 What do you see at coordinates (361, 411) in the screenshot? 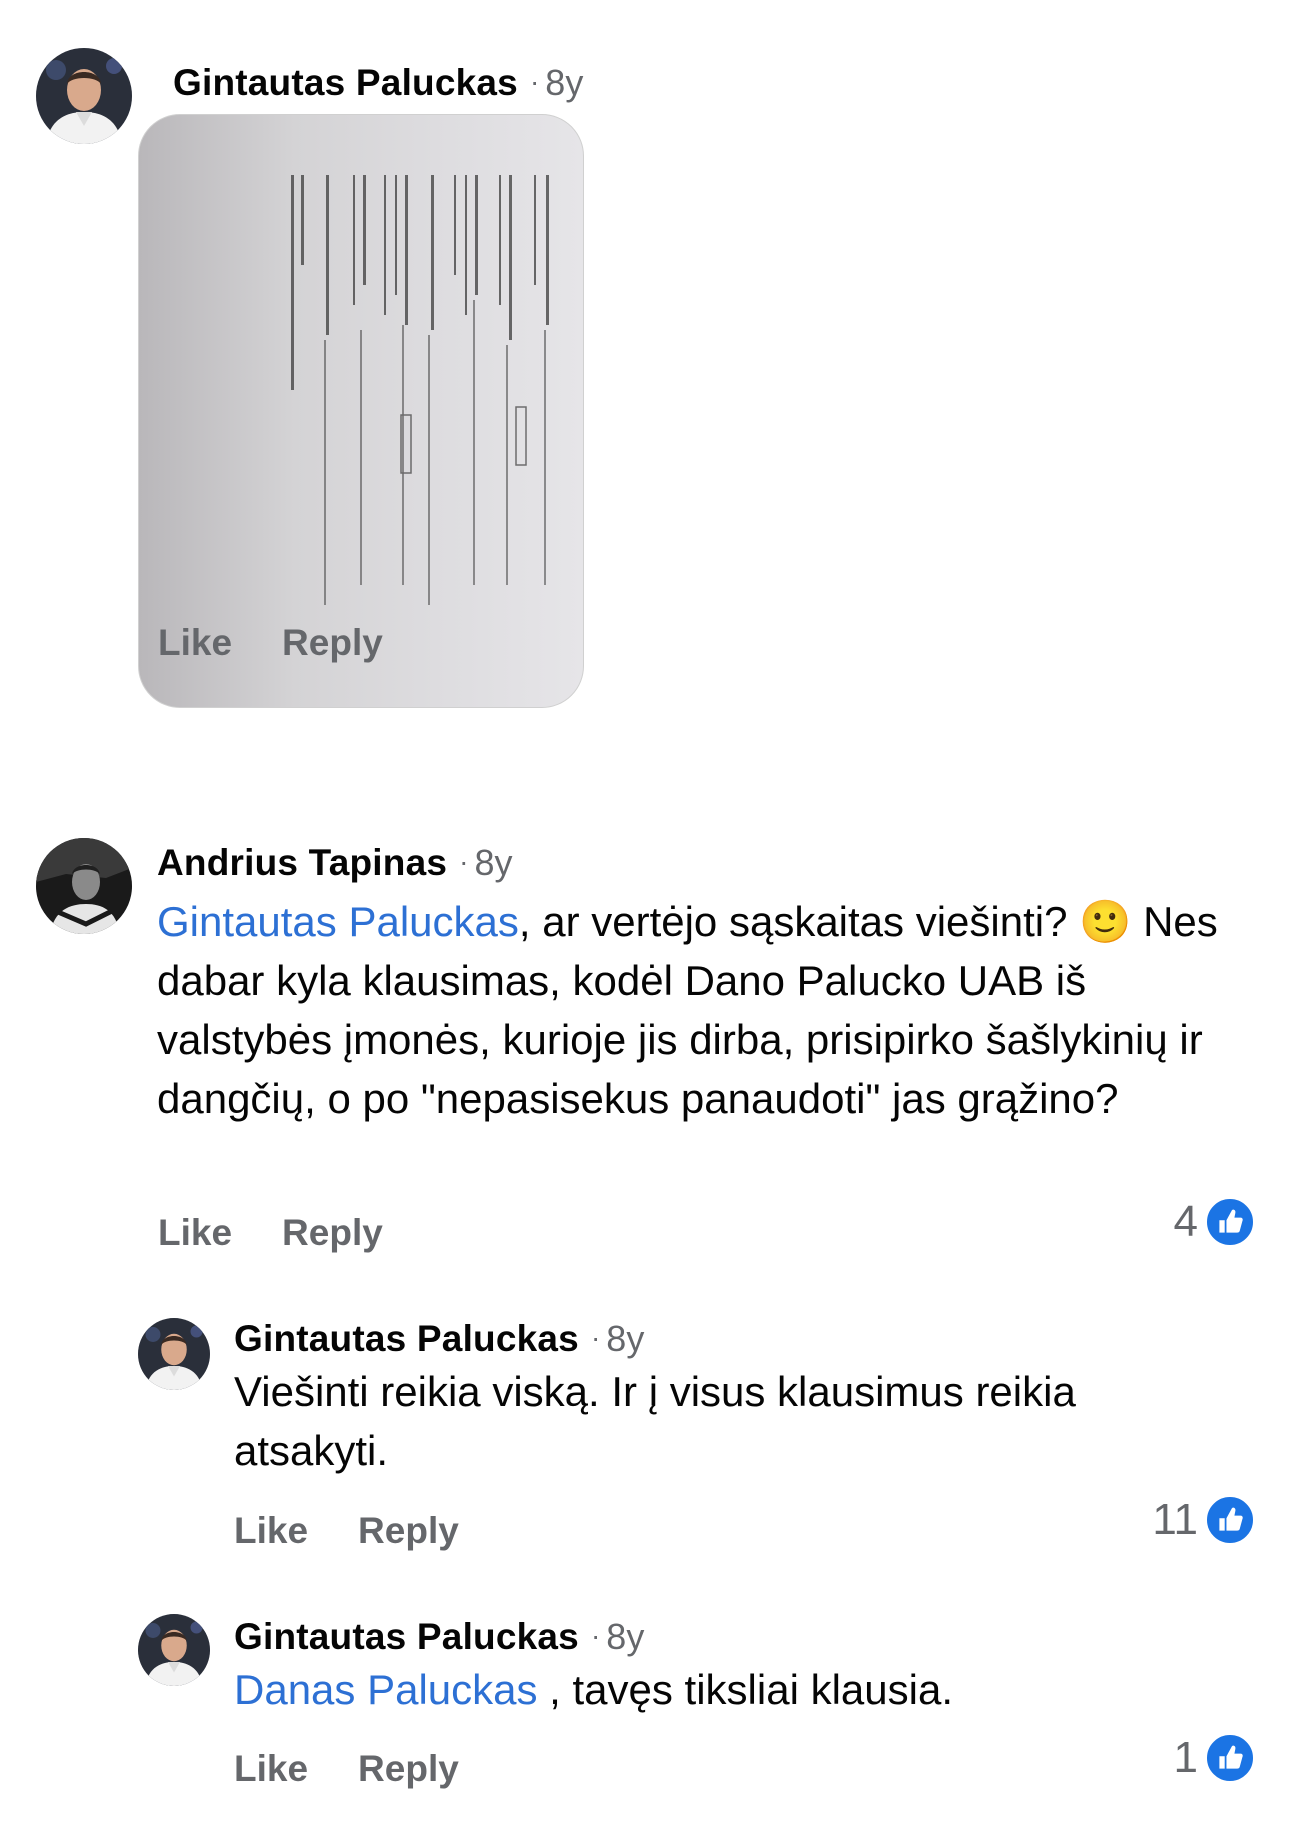
I see `attached-document-photo` at bounding box center [361, 411].